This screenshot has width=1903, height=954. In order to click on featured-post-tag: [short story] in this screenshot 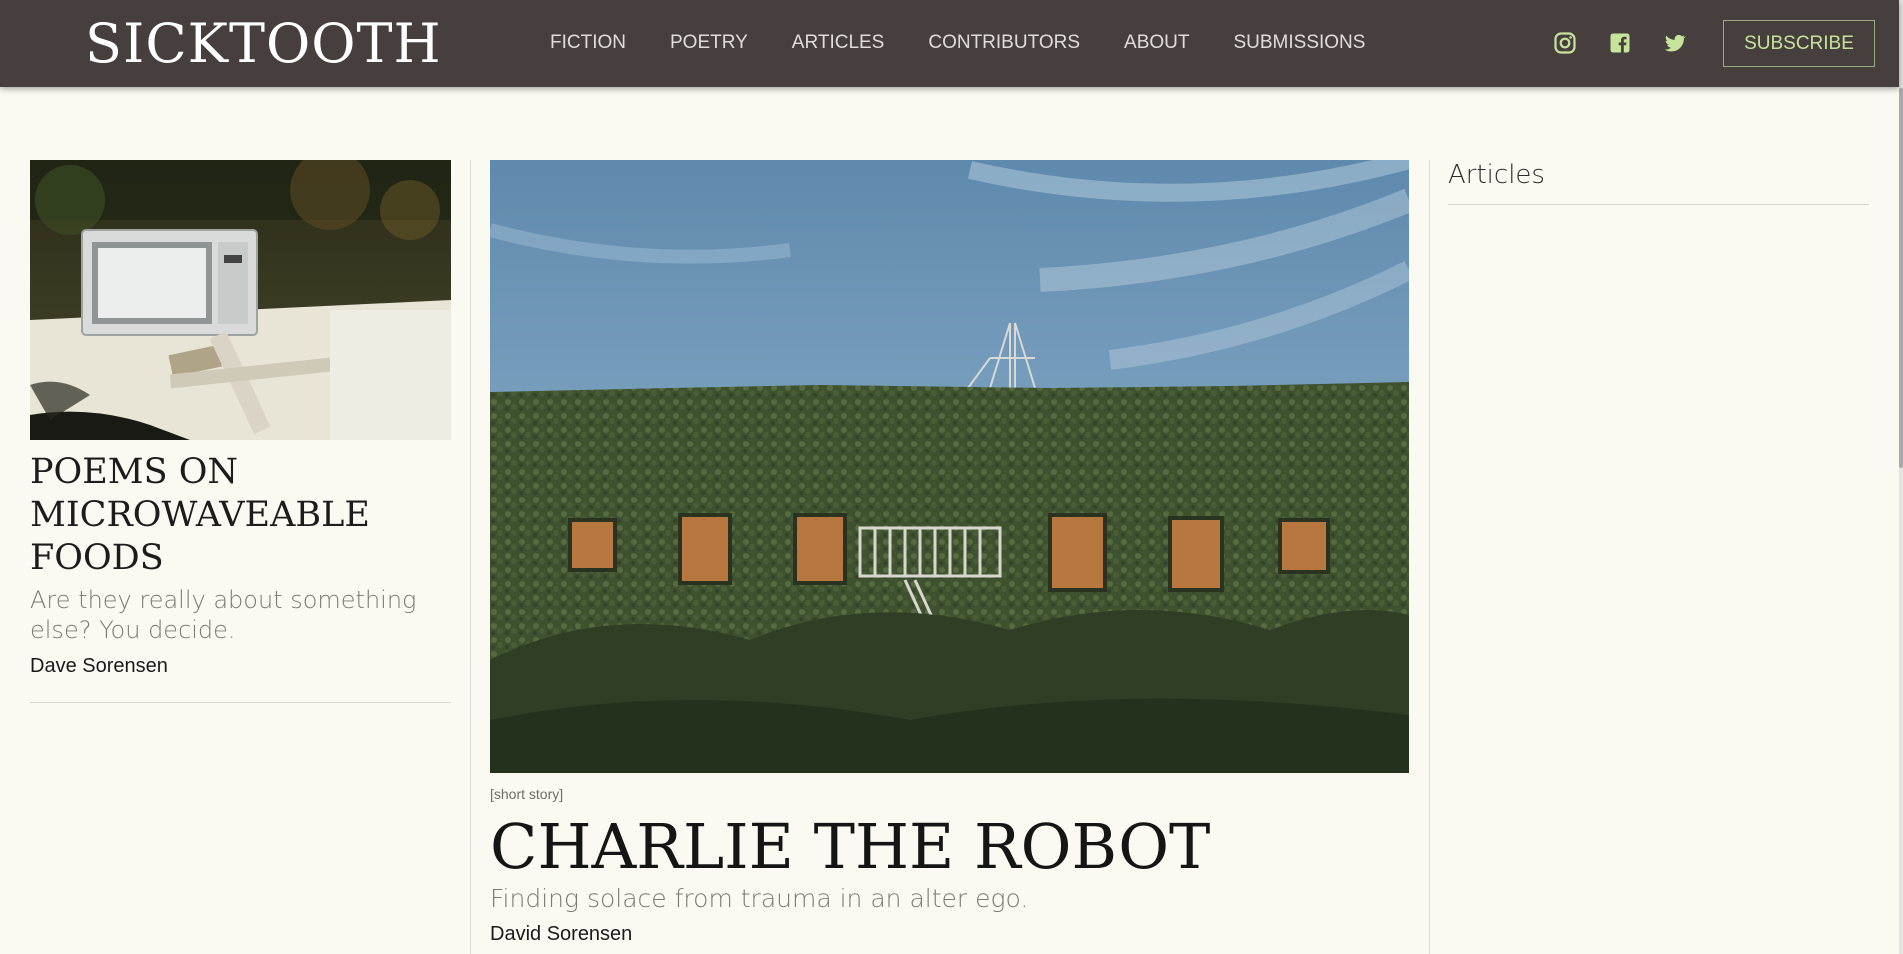, I will do `click(527, 794)`.